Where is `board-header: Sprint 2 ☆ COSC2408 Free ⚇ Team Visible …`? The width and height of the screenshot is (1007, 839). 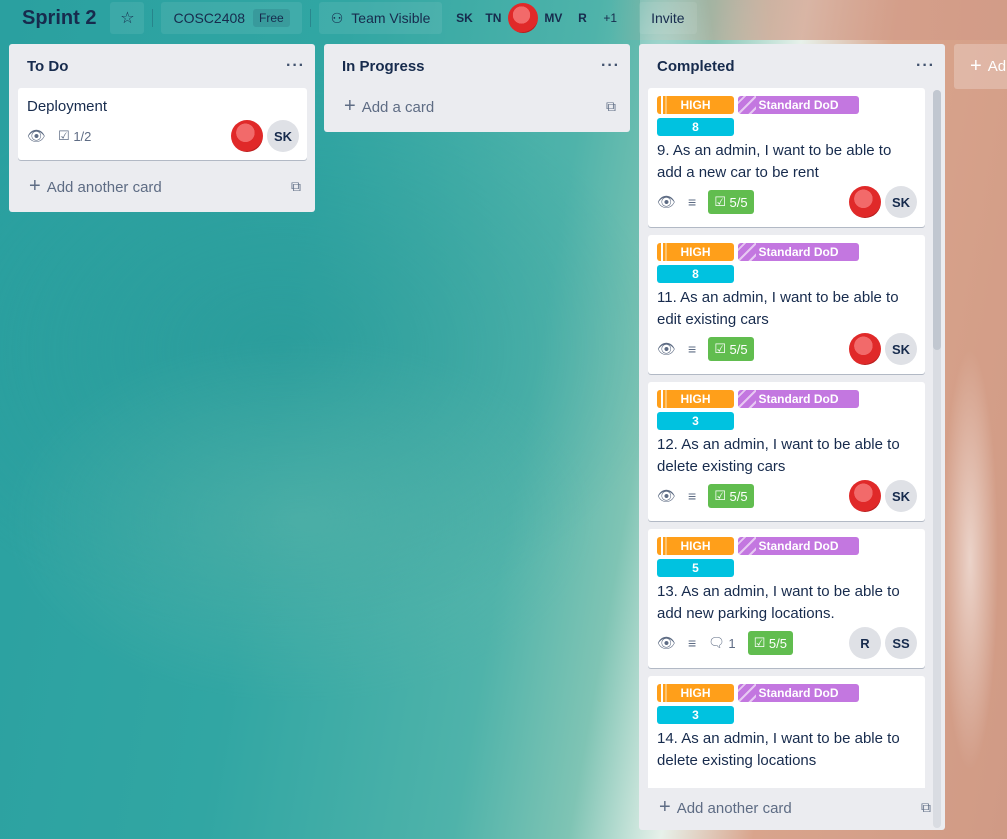 board-header: Sprint 2 ☆ COSC2408 Free ⚇ Team Visible … is located at coordinates (503, 18).